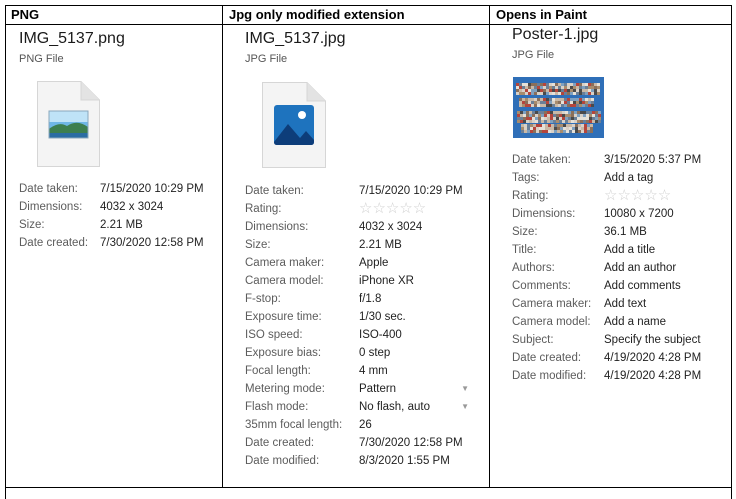  I want to click on property-value: ISO-400, so click(414, 335).